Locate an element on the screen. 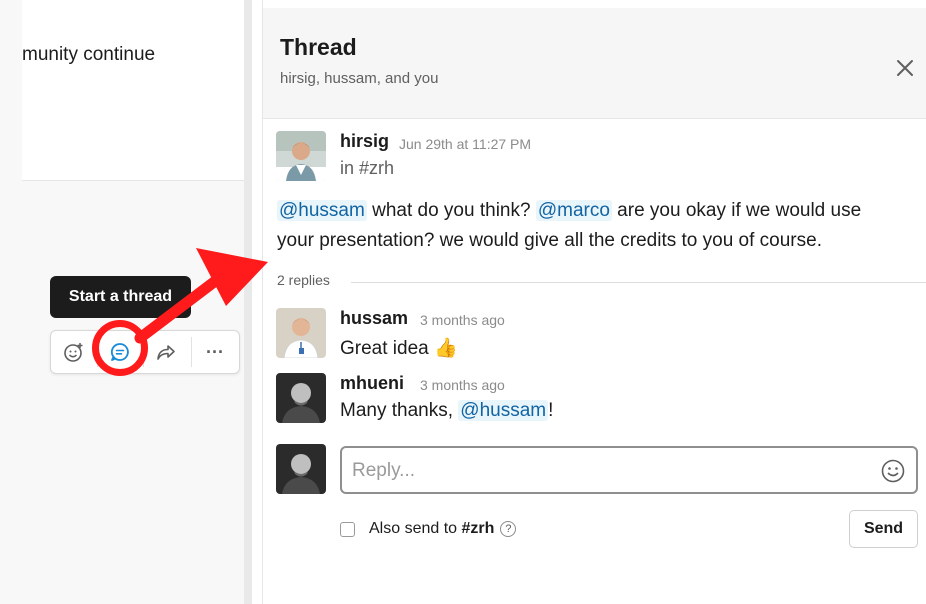 This screenshot has height=604, width=926. more-actions-button: ··· is located at coordinates (215, 352).